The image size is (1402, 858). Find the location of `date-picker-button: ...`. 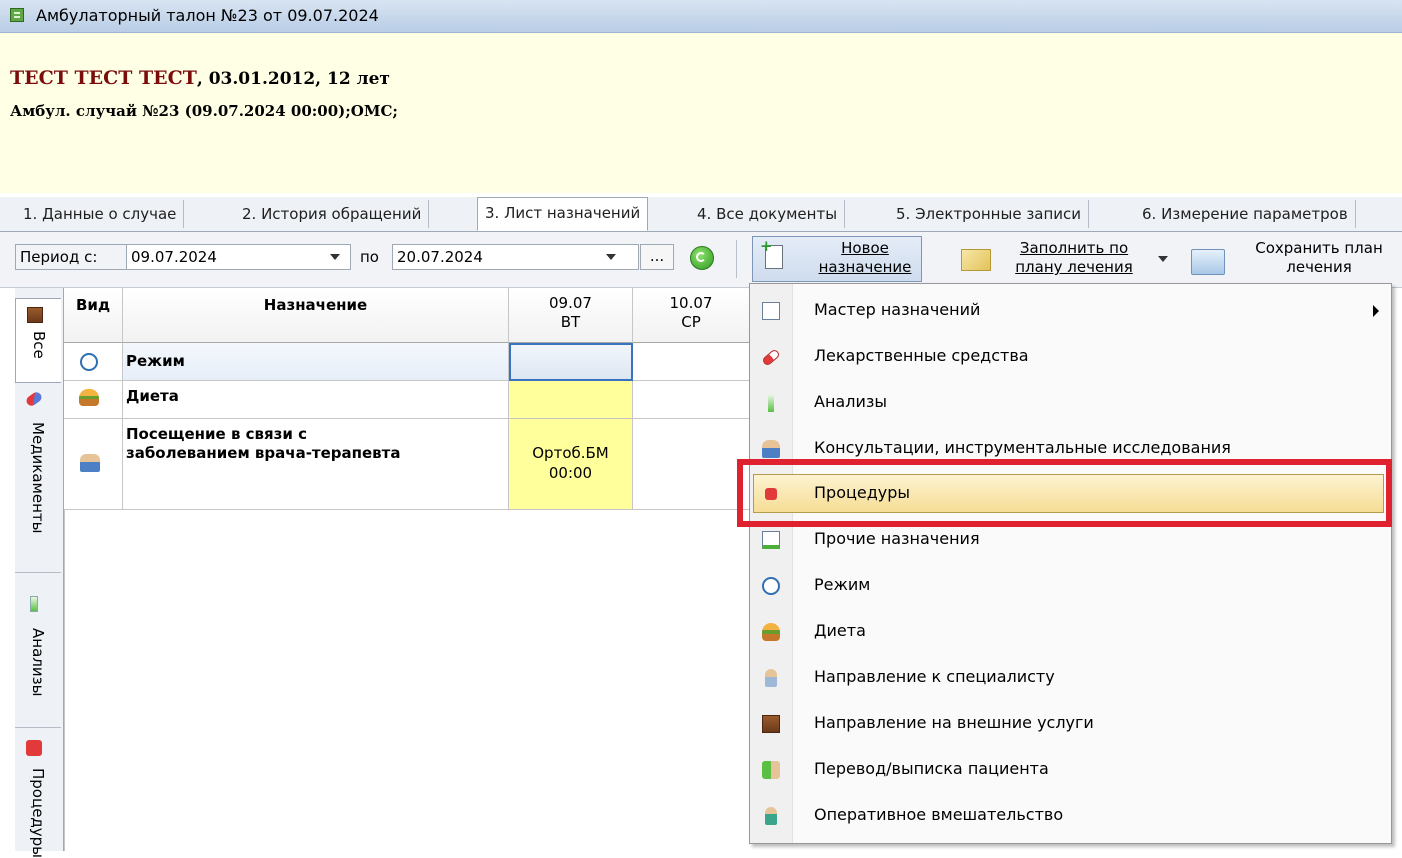

date-picker-button: ... is located at coordinates (657, 257).